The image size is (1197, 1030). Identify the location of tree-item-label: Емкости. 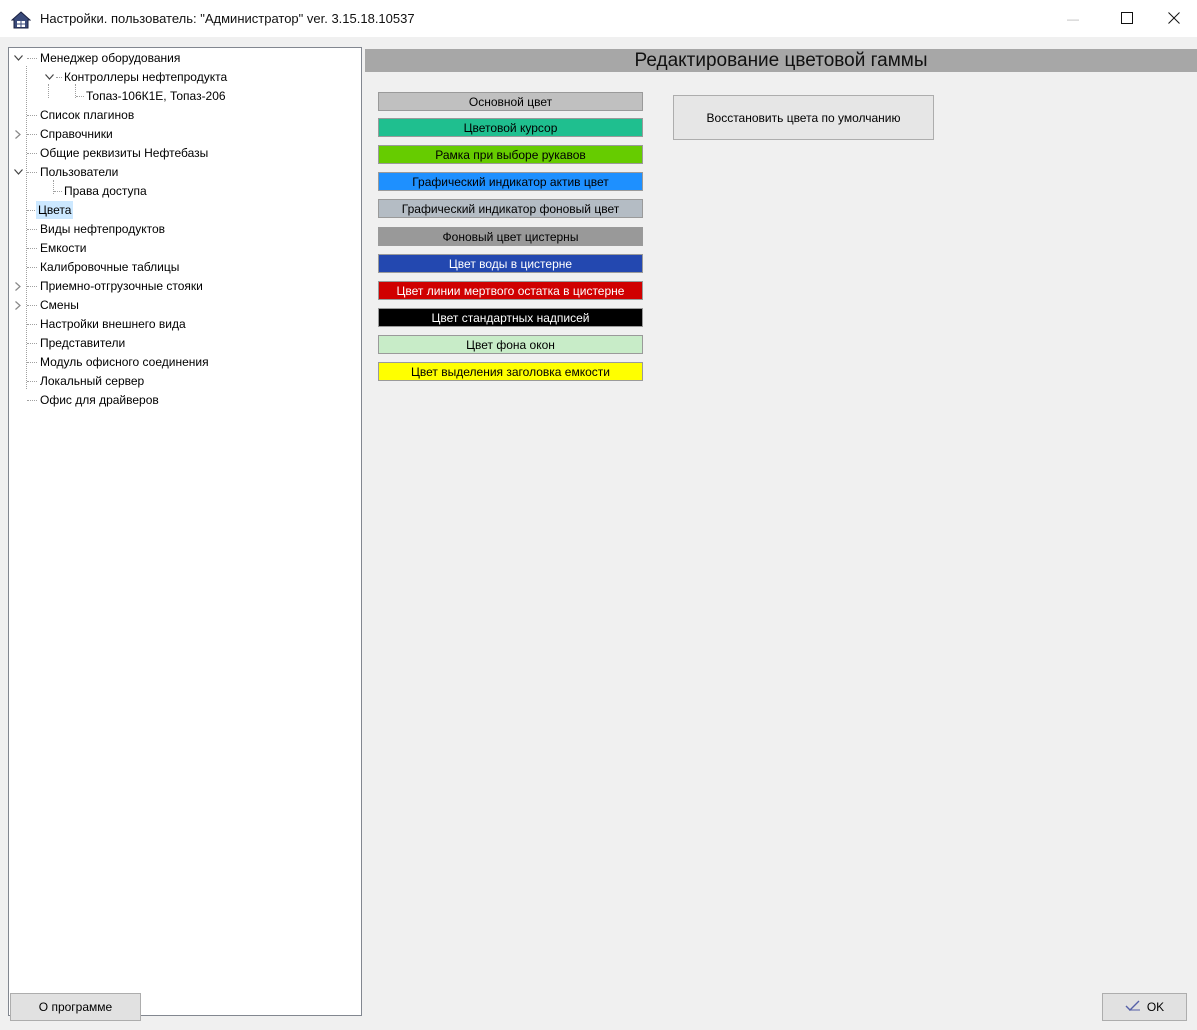
(63, 248).